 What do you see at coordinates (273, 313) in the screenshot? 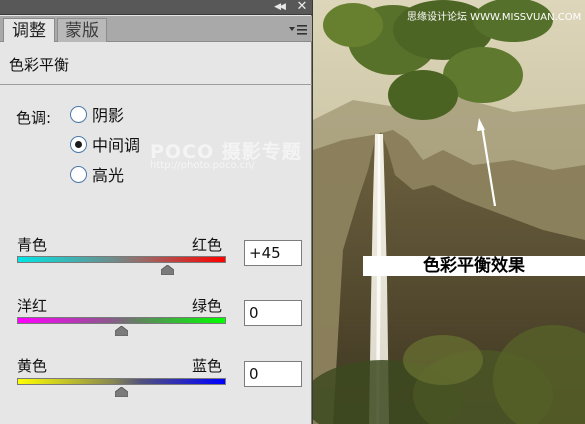
I see `magenta-green-value-input: 0` at bounding box center [273, 313].